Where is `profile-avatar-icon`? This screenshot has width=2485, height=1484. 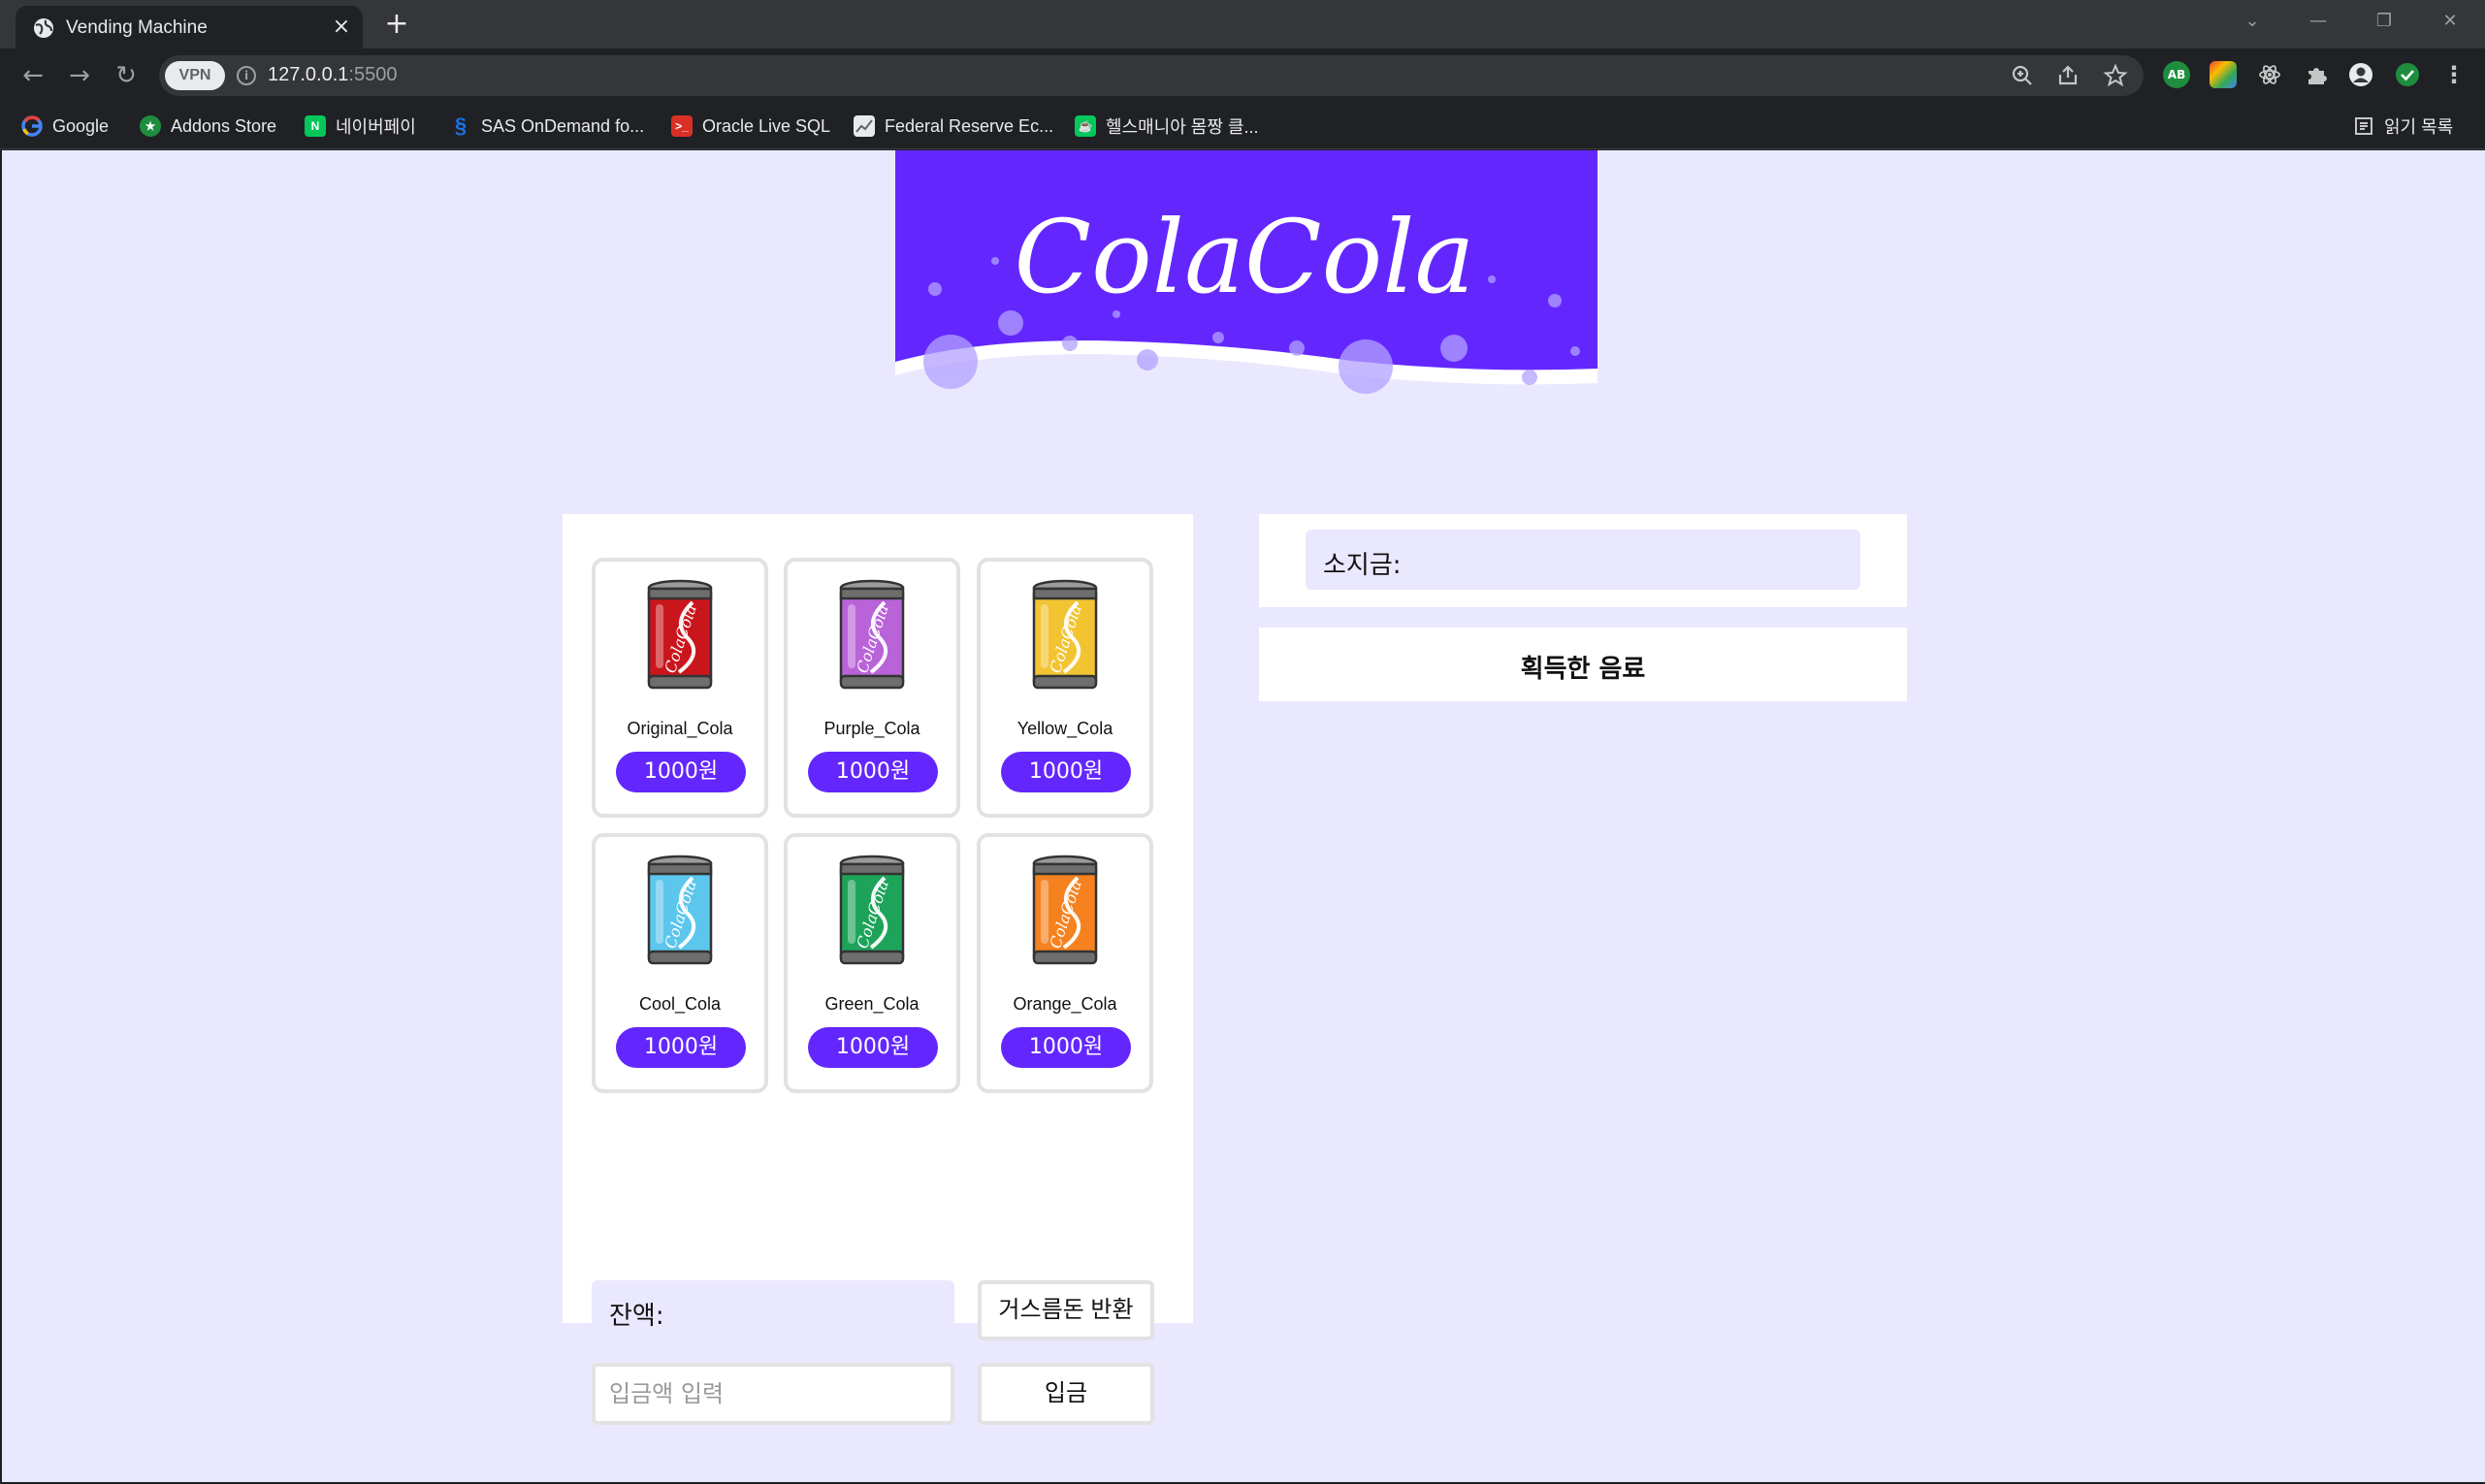 profile-avatar-icon is located at coordinates (2360, 74).